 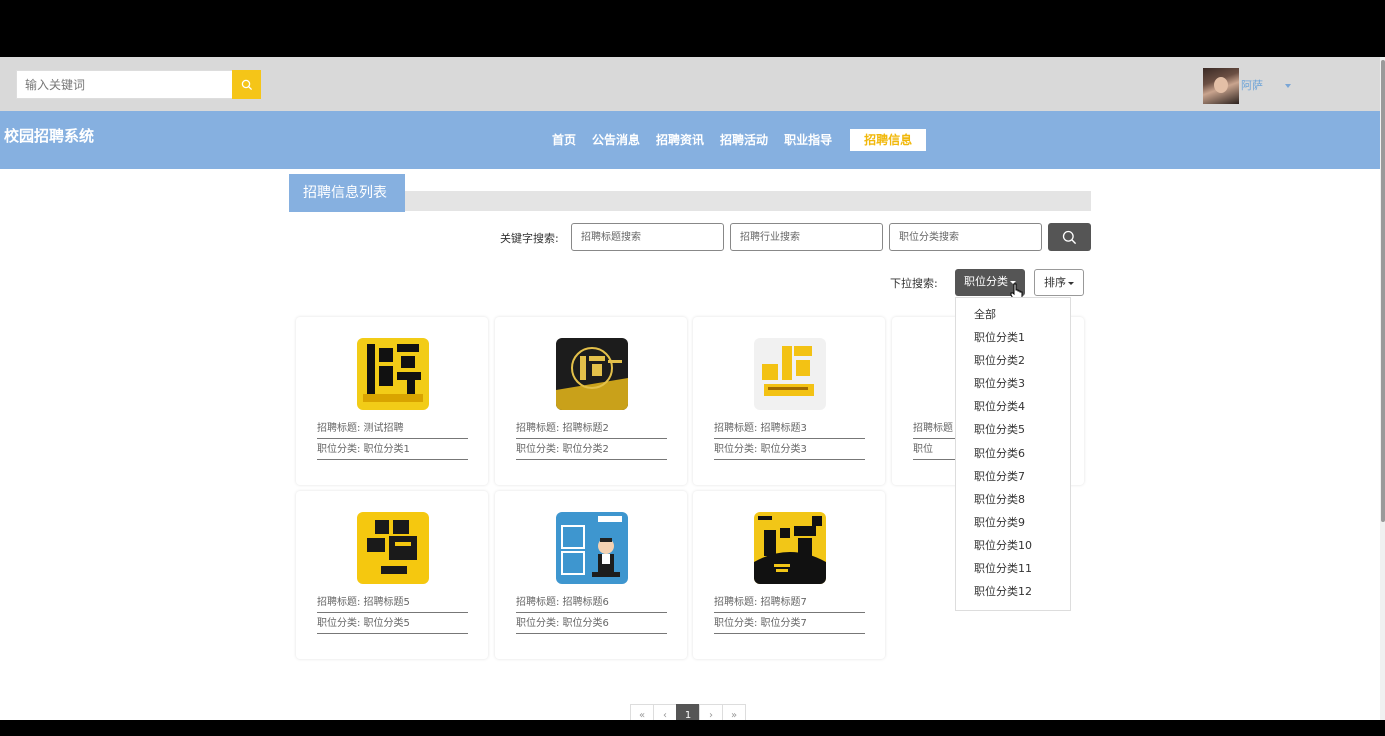 I want to click on dropdown-option: 职位分类6, so click(x=1013, y=453).